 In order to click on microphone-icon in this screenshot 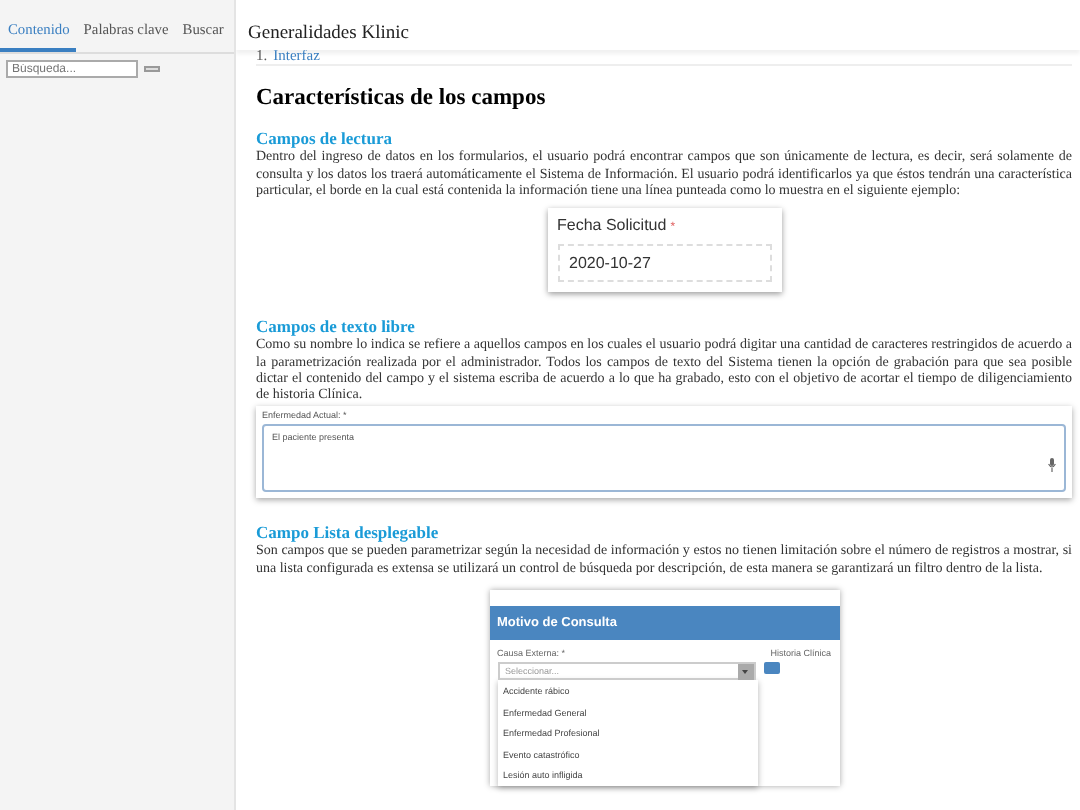, I will do `click(1052, 465)`.